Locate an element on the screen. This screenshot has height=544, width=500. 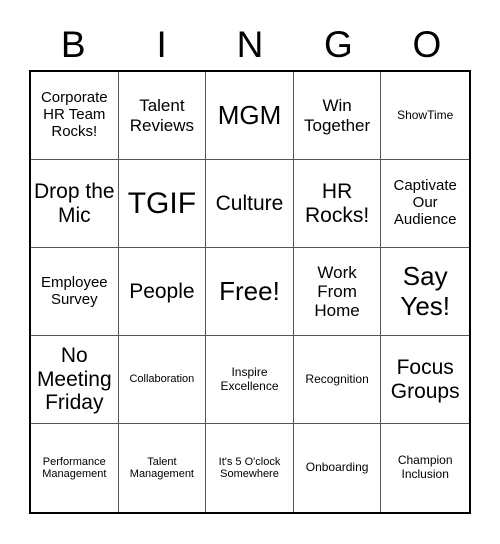
bingo-cell: ShowTime is located at coordinates (425, 116).